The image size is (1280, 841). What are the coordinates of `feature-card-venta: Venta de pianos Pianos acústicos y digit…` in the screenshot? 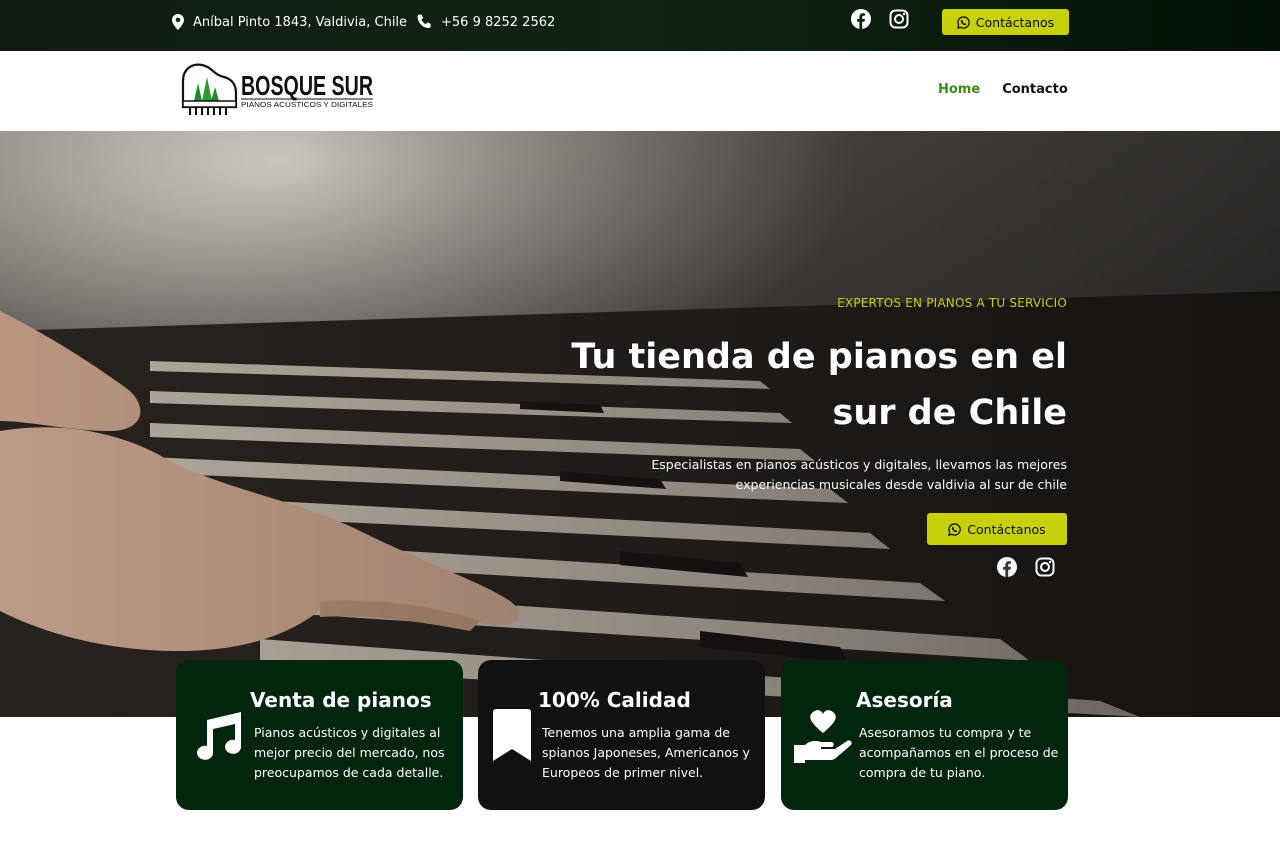 It's located at (319, 735).